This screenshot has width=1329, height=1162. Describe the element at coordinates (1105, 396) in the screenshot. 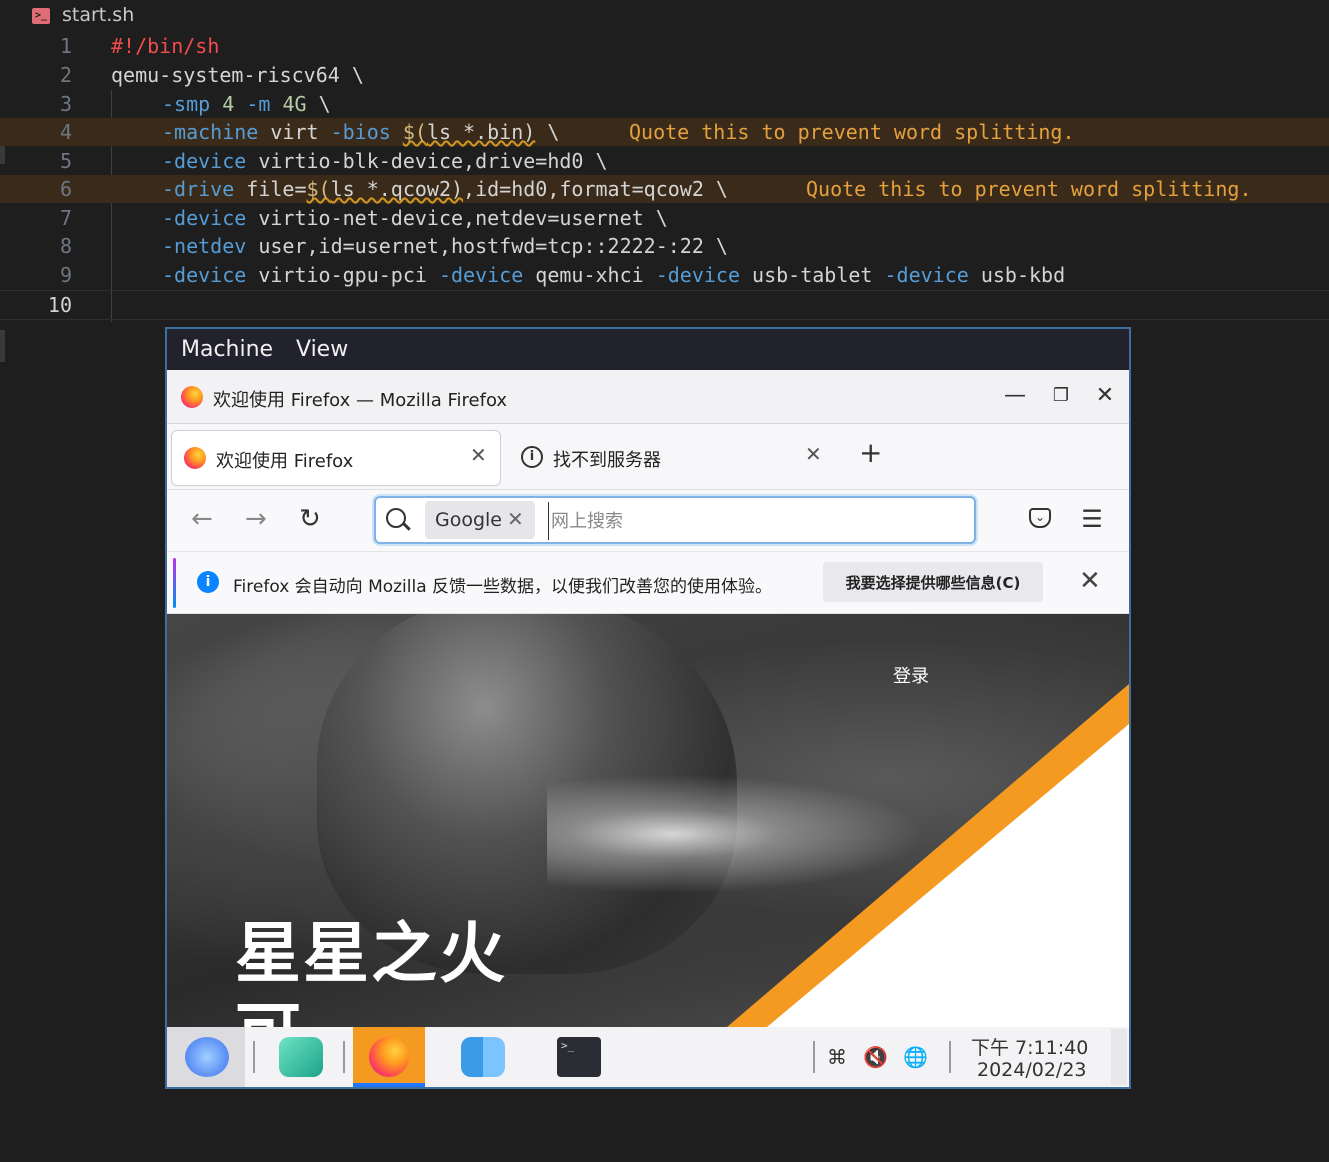

I see `close-window-button: ✕` at that location.